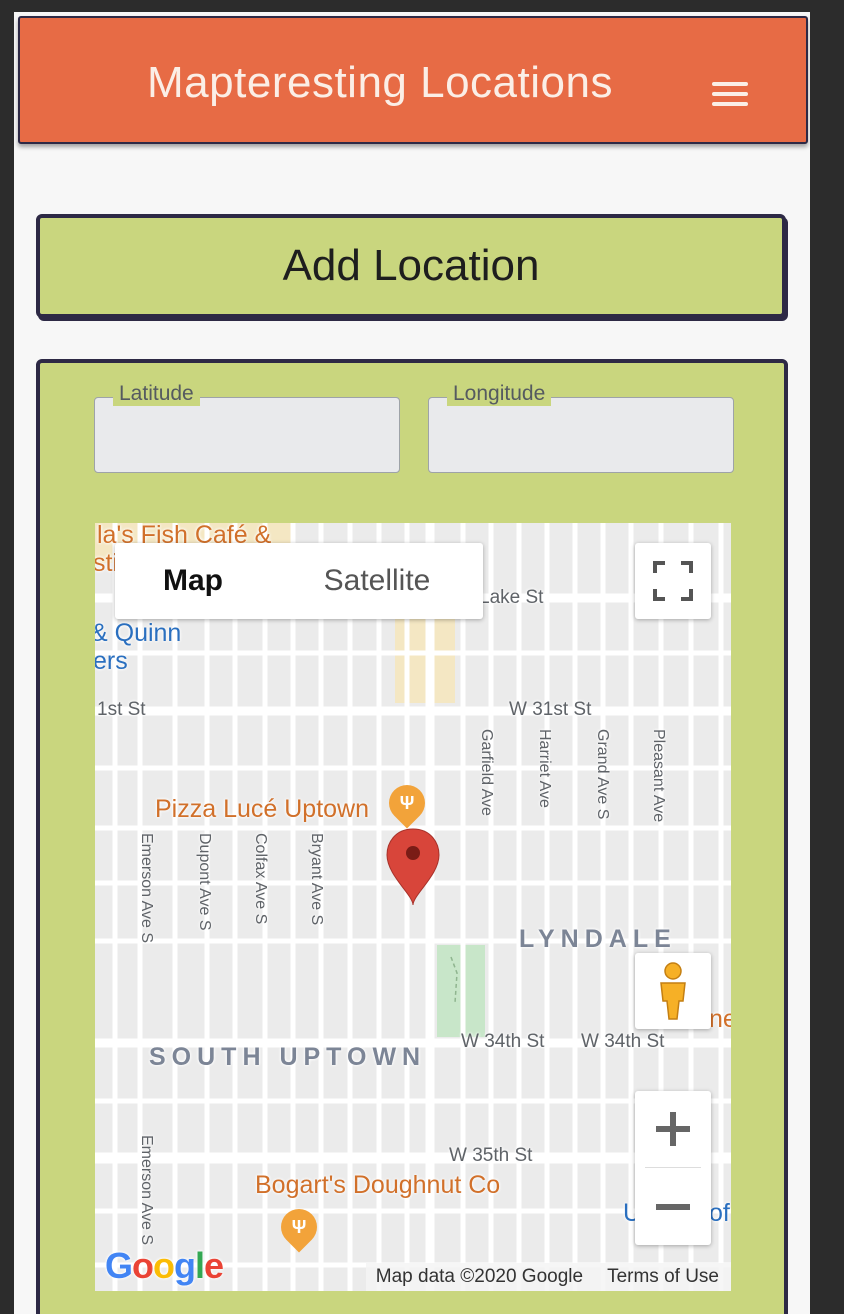 This screenshot has height=1314, width=844. Describe the element at coordinates (316, 879) in the screenshot. I see `map-label: Bryant Ave S` at that location.